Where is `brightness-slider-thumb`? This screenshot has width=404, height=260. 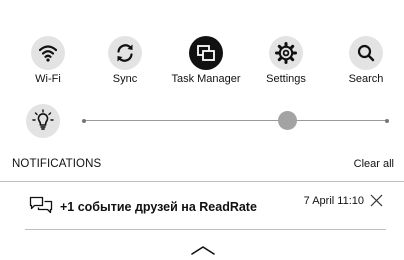
brightness-slider-thumb is located at coordinates (287, 120).